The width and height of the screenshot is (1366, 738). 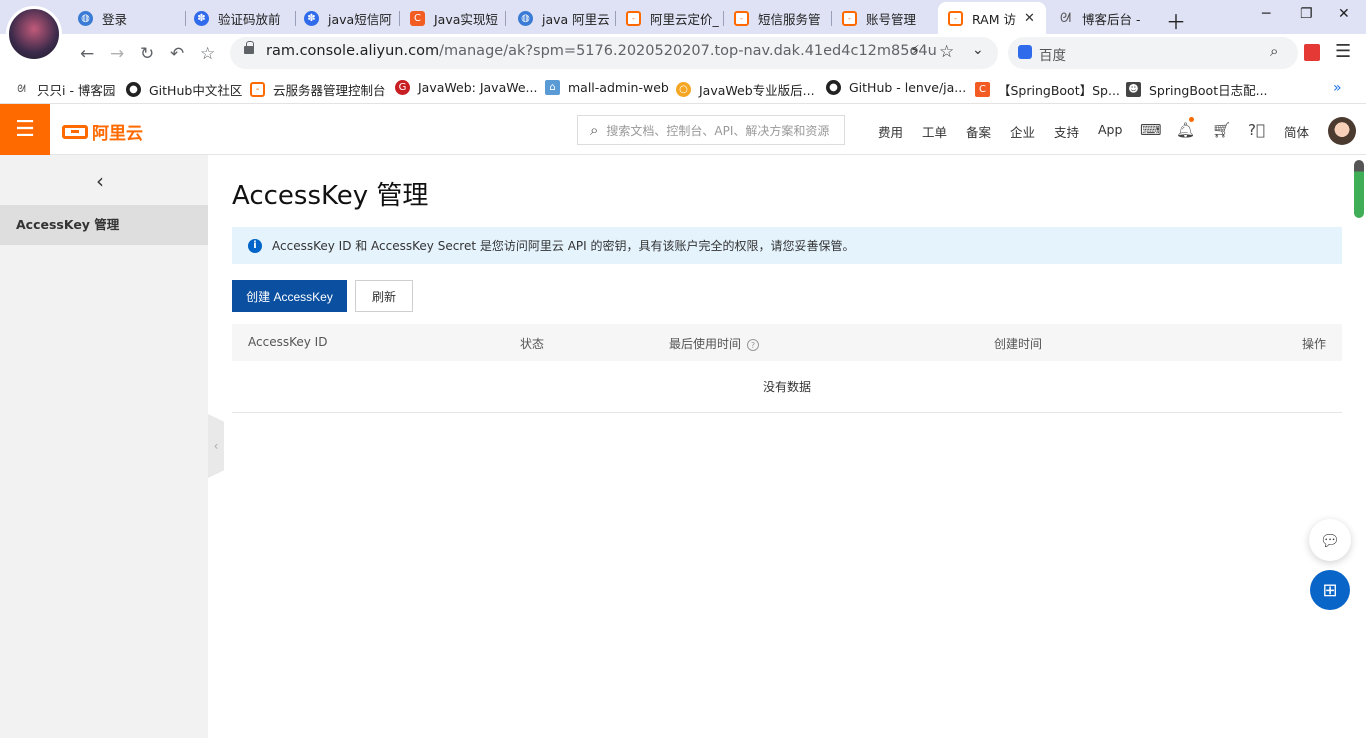 I want to click on column-header: AccessKey ID, so click(x=288, y=342).